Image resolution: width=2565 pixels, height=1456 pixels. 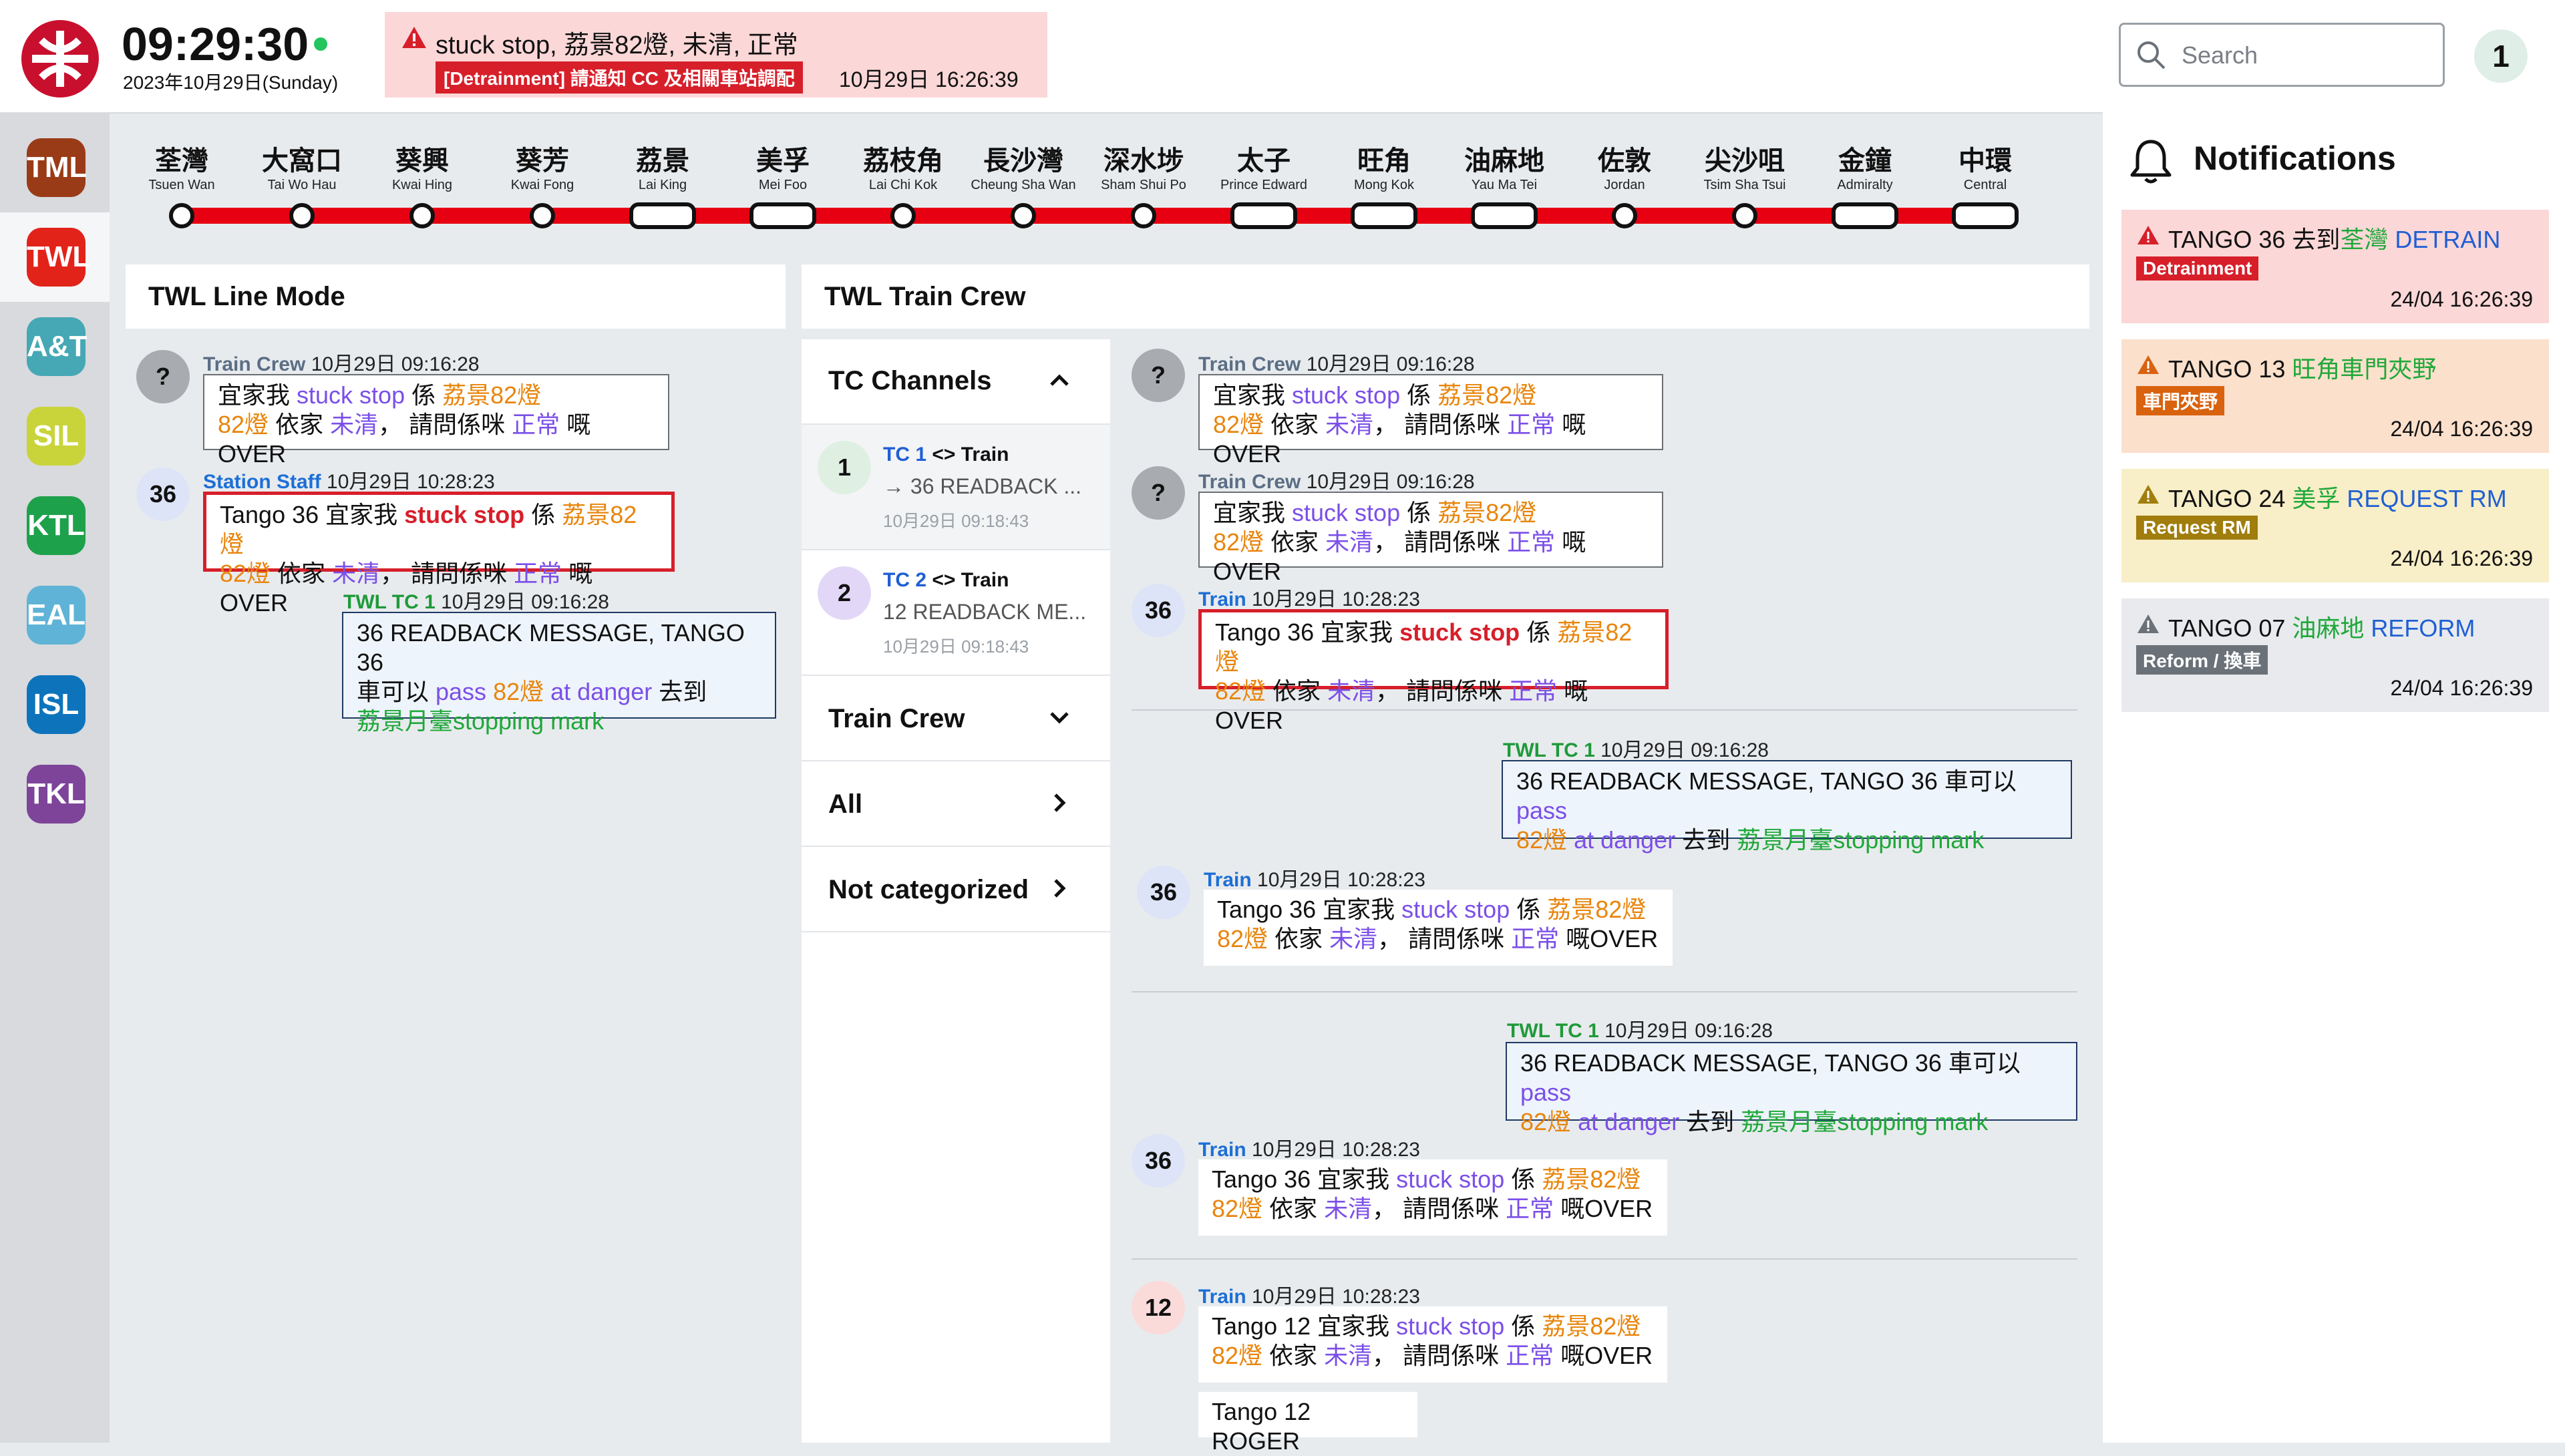 I want to click on line-tab-tml: TML, so click(x=55, y=167).